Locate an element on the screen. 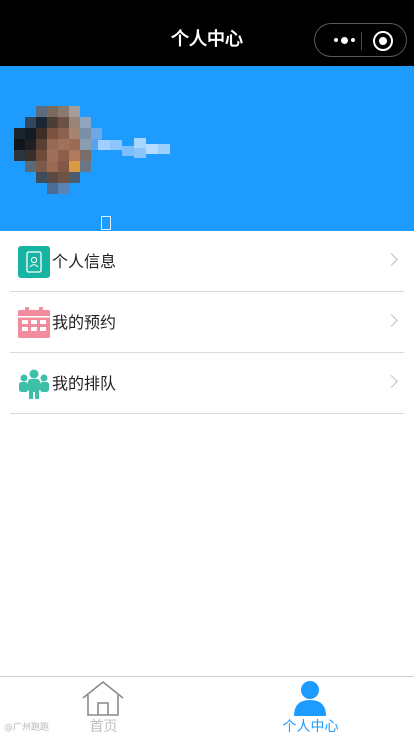 This screenshot has width=414, height=736. menu-item-label: 个人信息 is located at coordinates (84, 261).